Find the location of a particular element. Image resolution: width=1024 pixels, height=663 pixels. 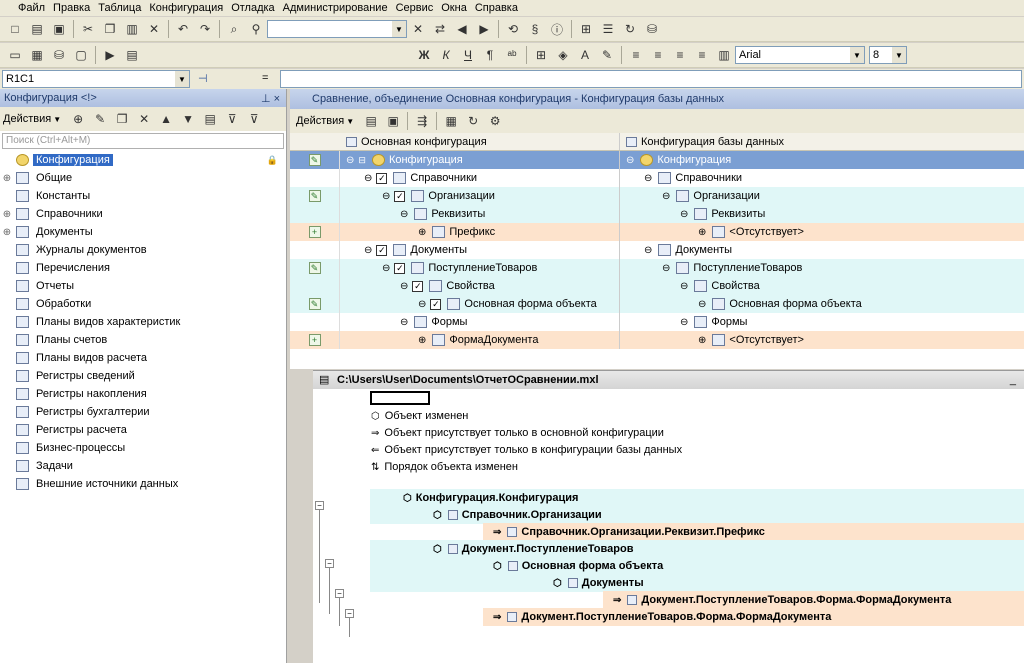

settings-icon: ⚙ is located at coordinates (495, 121).